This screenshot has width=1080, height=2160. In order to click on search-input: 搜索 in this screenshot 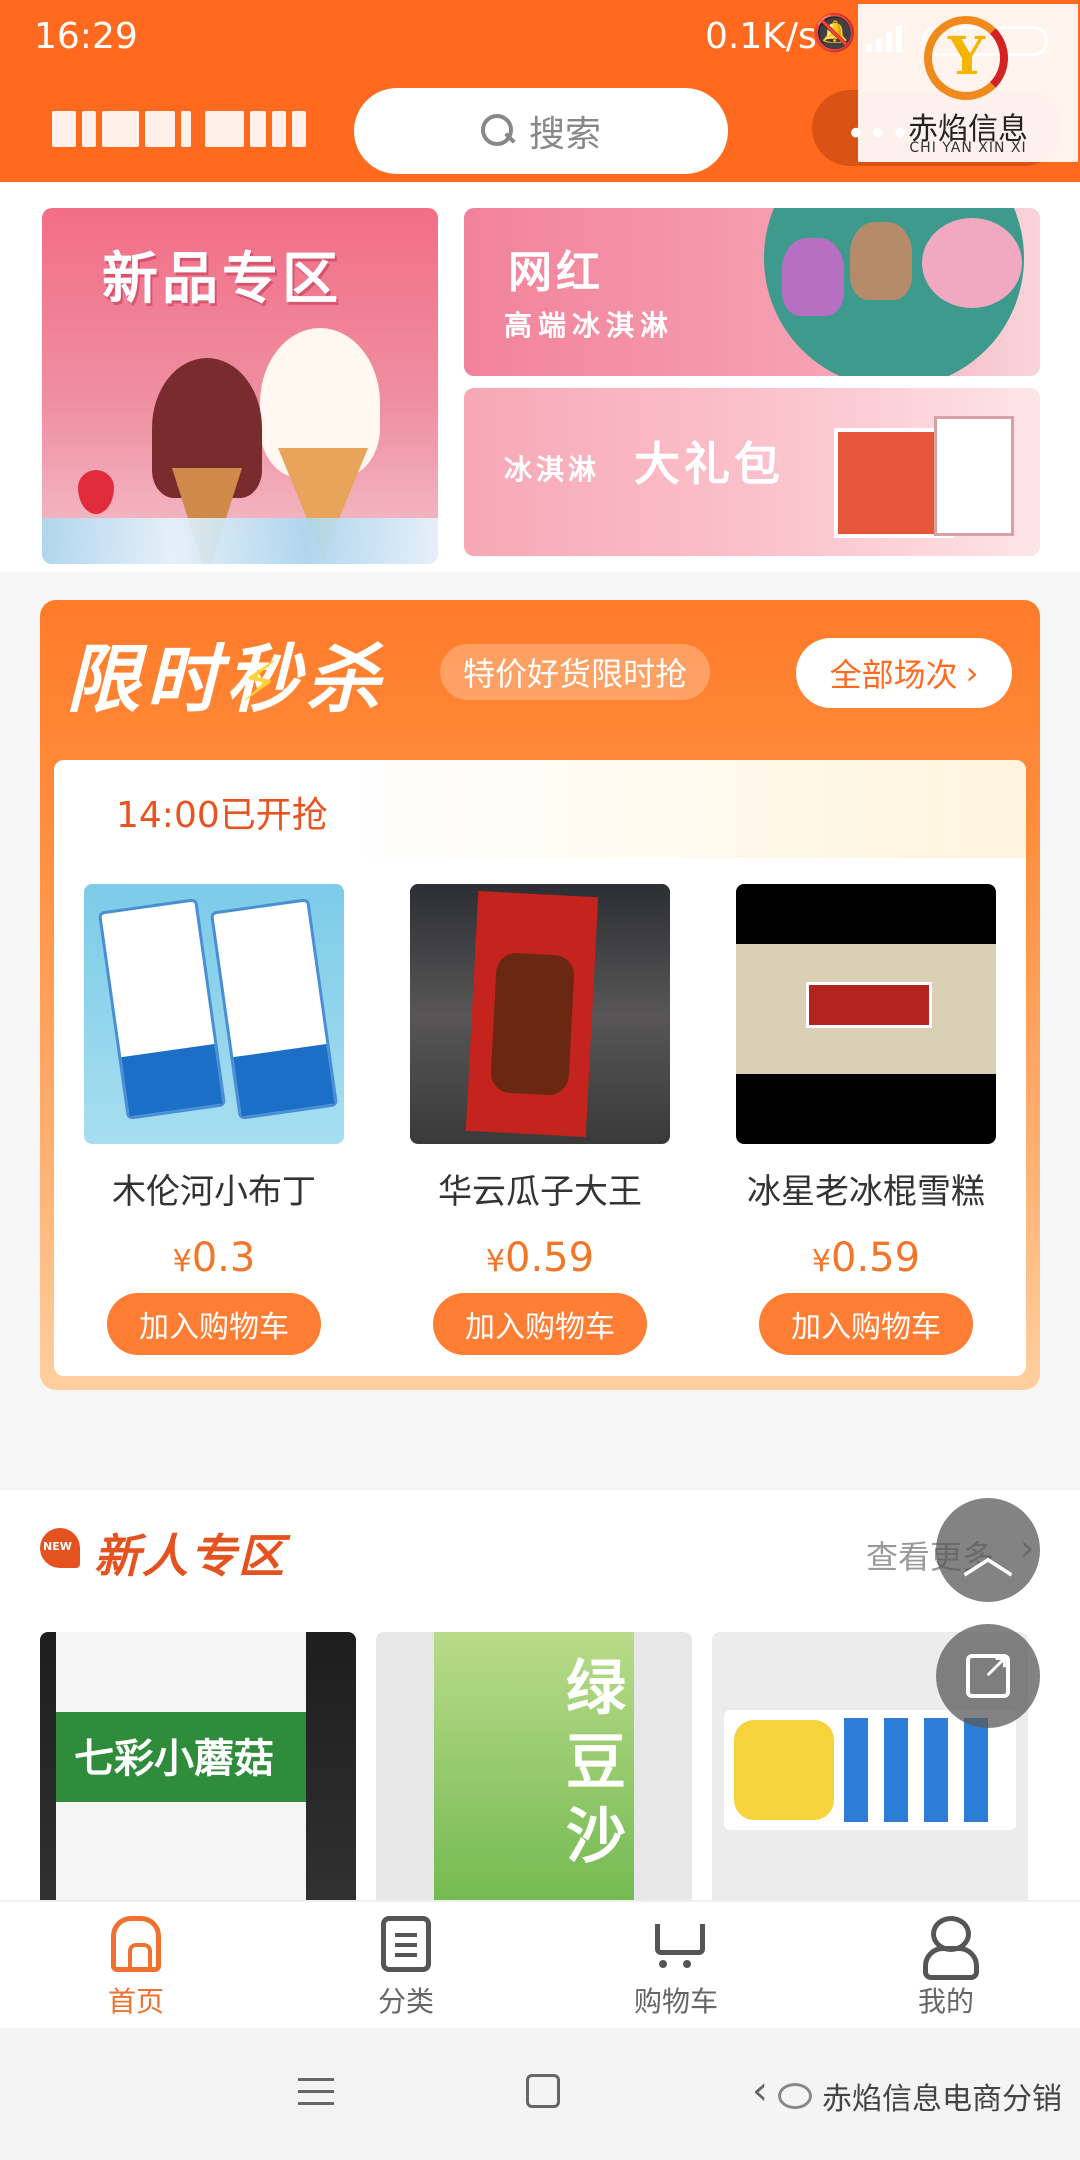, I will do `click(541, 131)`.